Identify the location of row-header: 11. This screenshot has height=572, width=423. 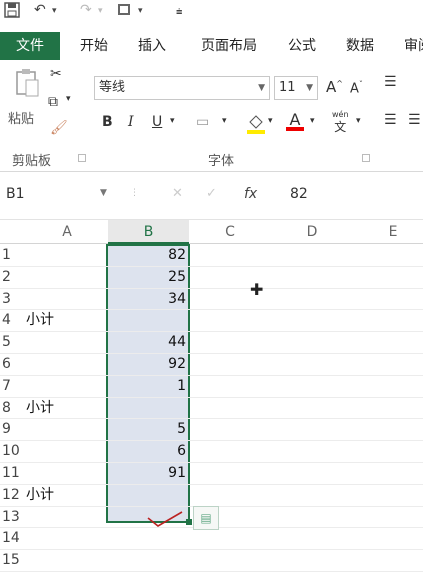
(11, 473).